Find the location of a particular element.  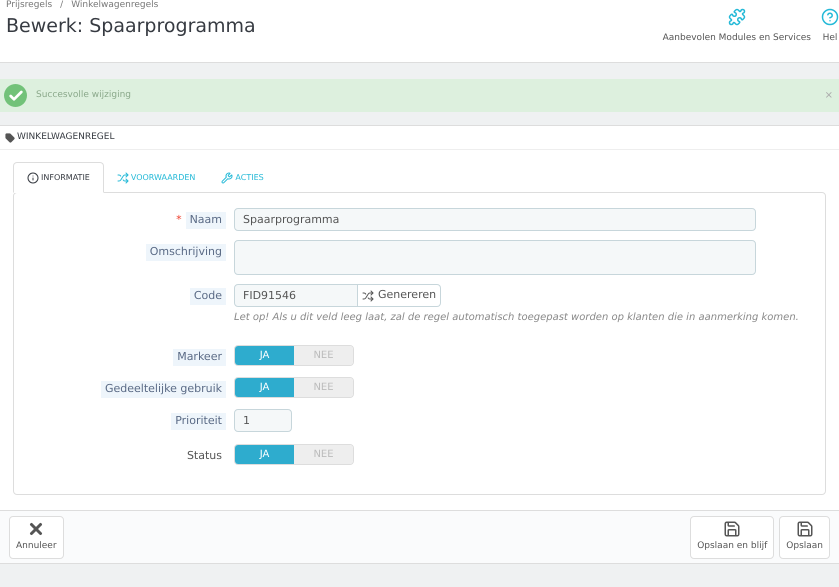

field-label: Omschrijving is located at coordinates (186, 252).